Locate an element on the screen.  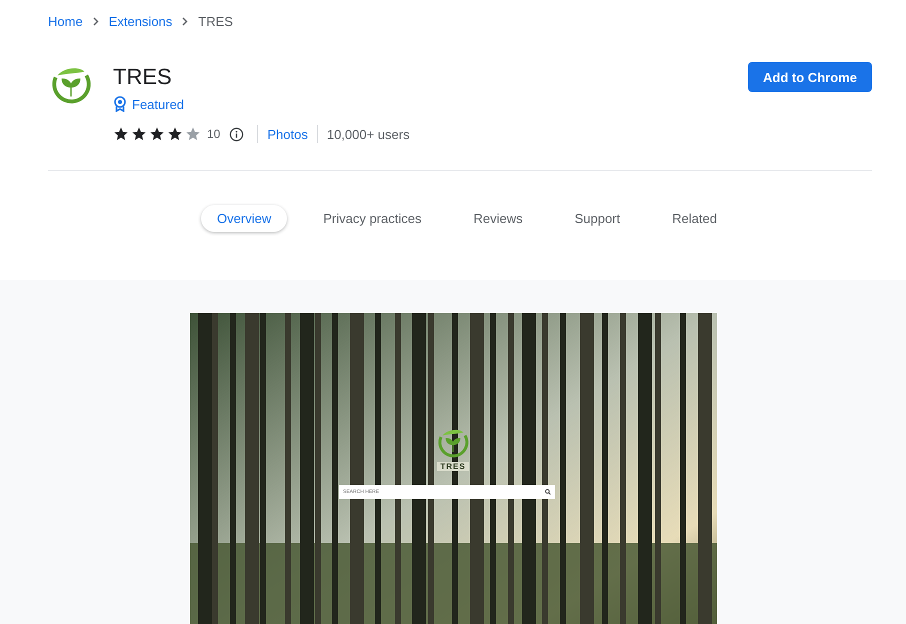
breadcrumb-current: TRES is located at coordinates (215, 21).